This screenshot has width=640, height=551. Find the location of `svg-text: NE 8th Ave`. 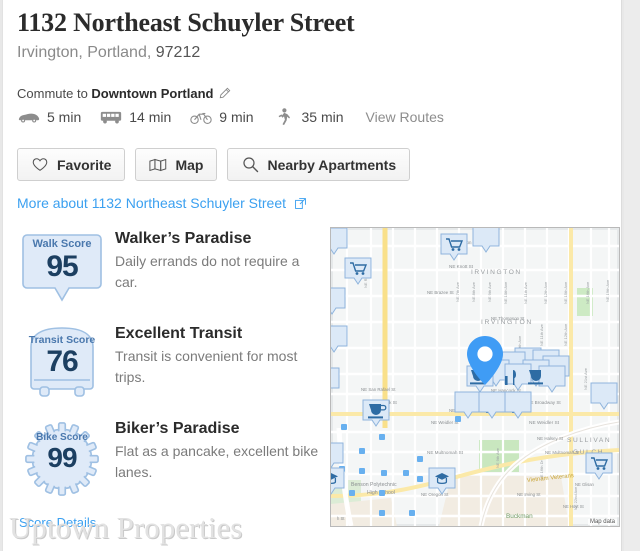

svg-text: NE 8th Ave is located at coordinates (473, 291).